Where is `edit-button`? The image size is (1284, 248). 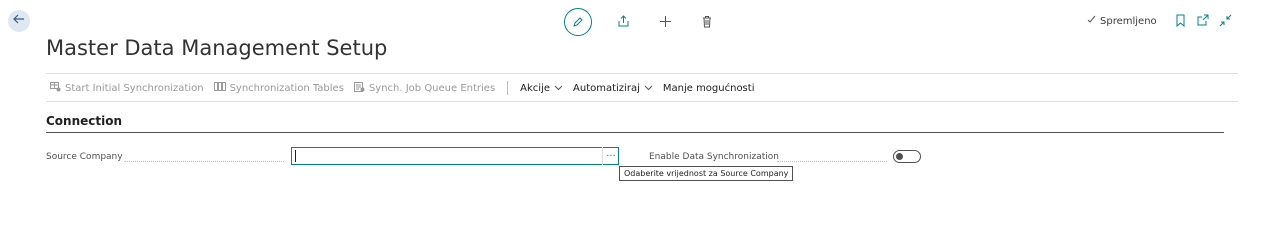
edit-button is located at coordinates (578, 22).